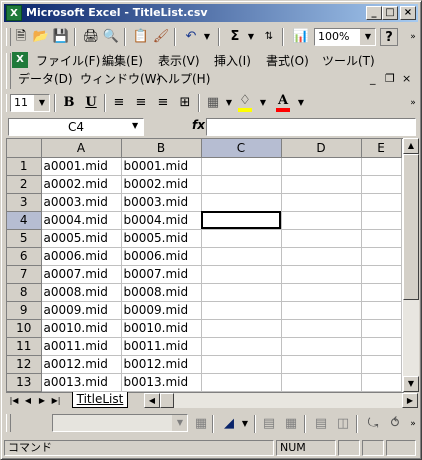  What do you see at coordinates (24, 184) in the screenshot?
I see `row-header: 2` at bounding box center [24, 184].